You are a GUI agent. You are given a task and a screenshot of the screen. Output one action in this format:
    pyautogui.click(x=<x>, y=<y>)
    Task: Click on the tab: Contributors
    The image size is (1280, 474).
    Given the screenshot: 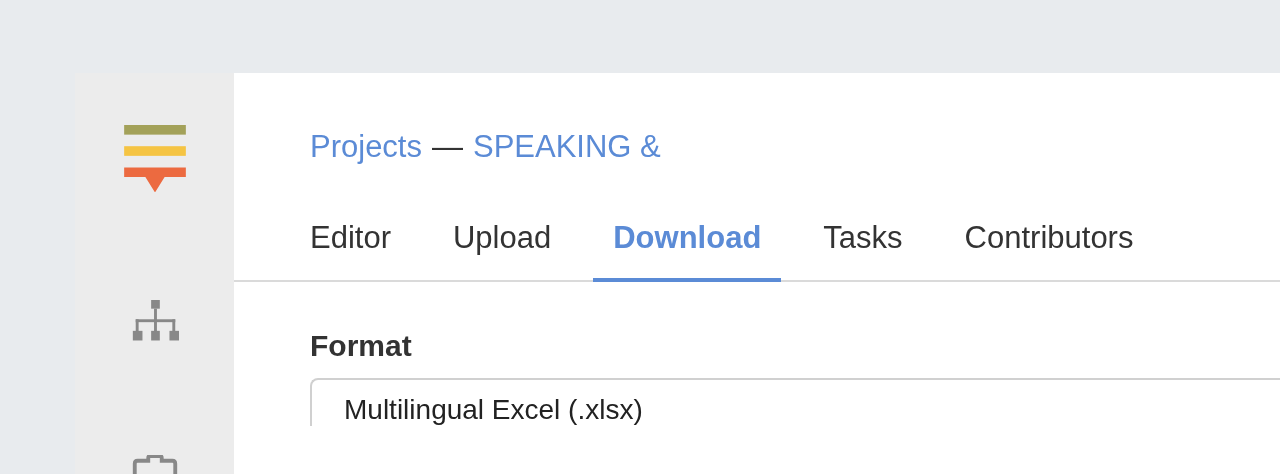 What is the action you would take?
    pyautogui.click(x=1049, y=243)
    